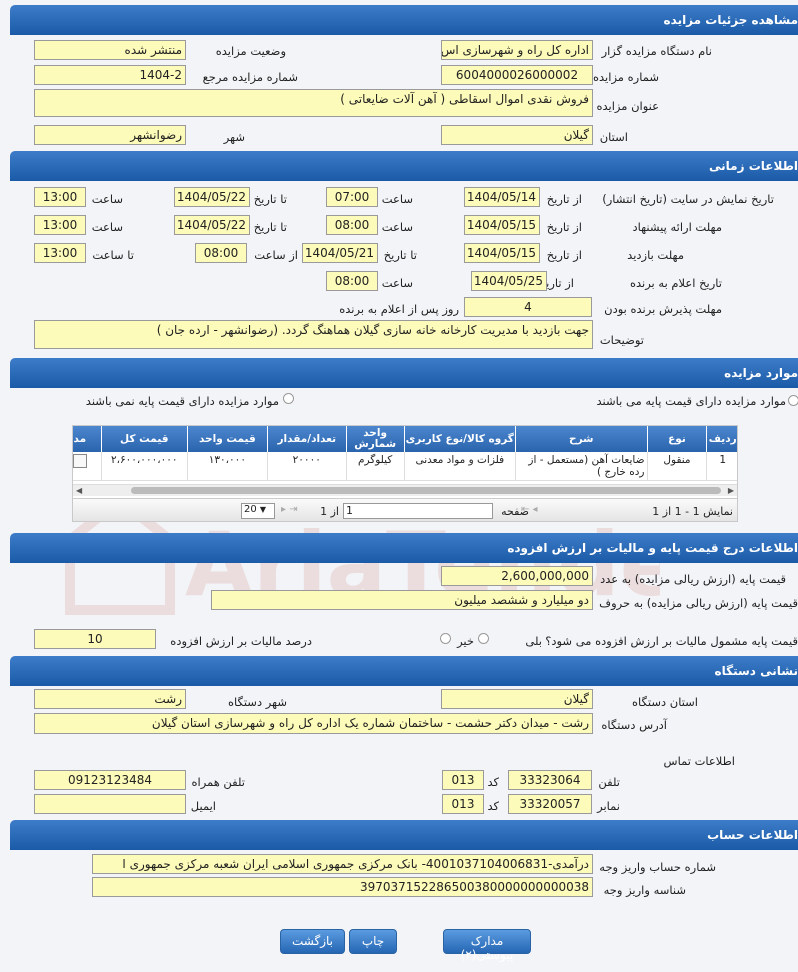 The width and height of the screenshot is (798, 972). I want to click on pager-last-icon: ▸ ⇥, so click(289, 509).